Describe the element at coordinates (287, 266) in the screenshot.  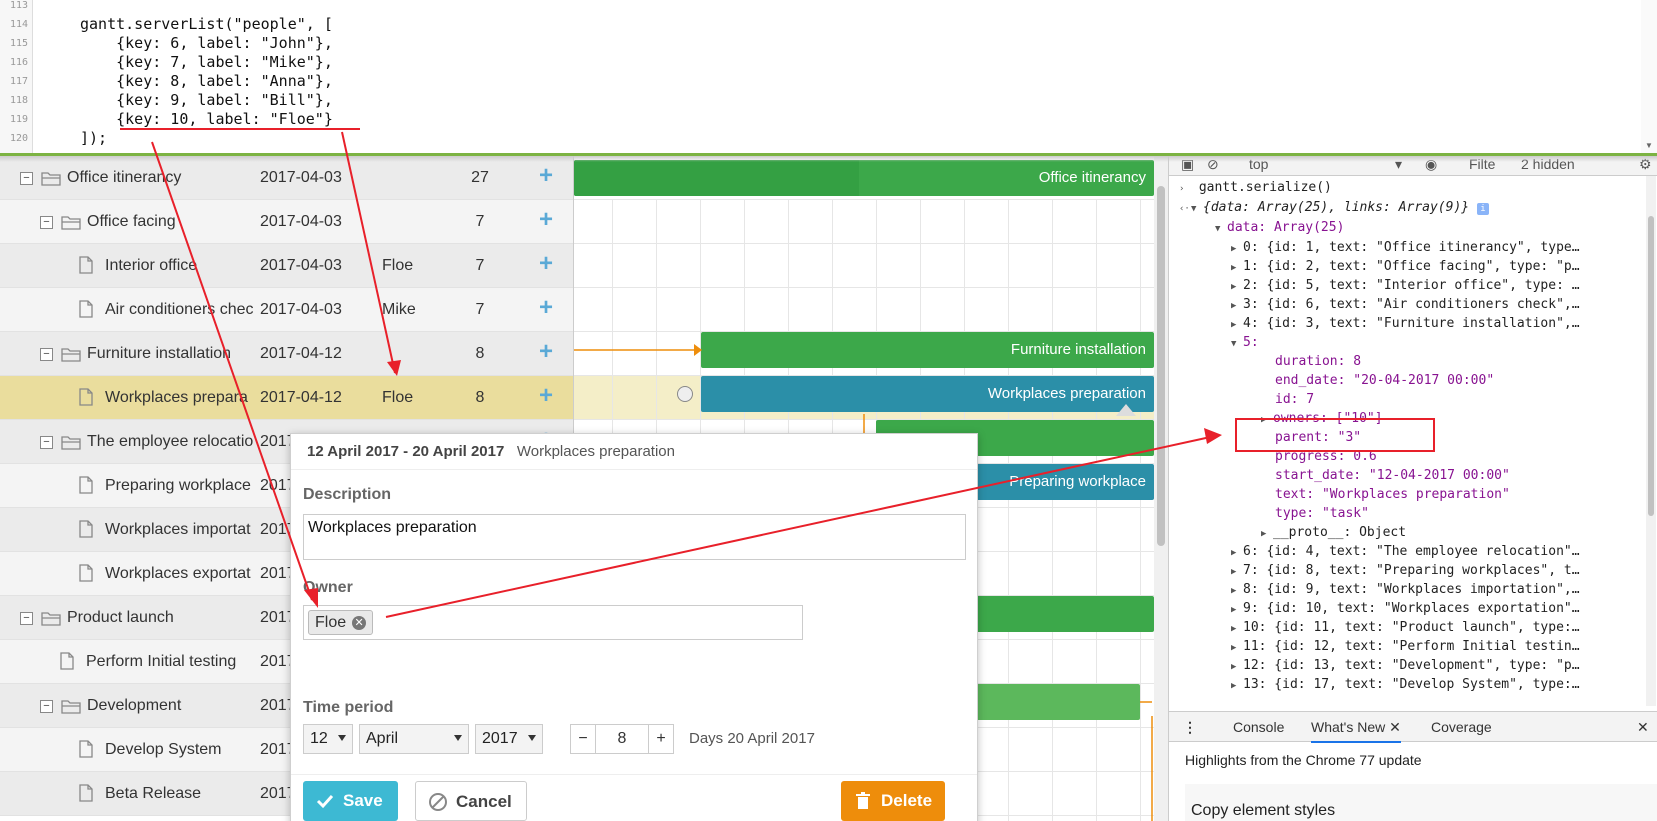
I see `table-row: Interior office 2017-04-03 Floe 7 +` at that location.